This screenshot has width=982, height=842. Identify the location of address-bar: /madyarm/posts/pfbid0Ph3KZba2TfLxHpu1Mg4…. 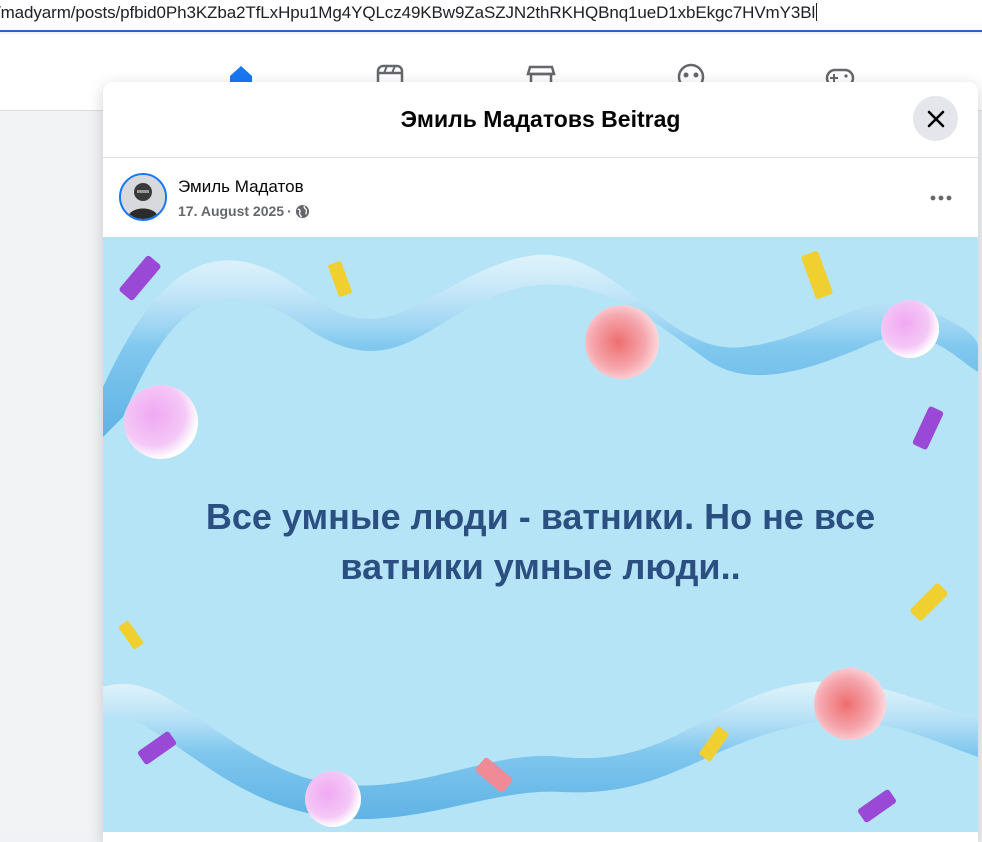
(491, 16).